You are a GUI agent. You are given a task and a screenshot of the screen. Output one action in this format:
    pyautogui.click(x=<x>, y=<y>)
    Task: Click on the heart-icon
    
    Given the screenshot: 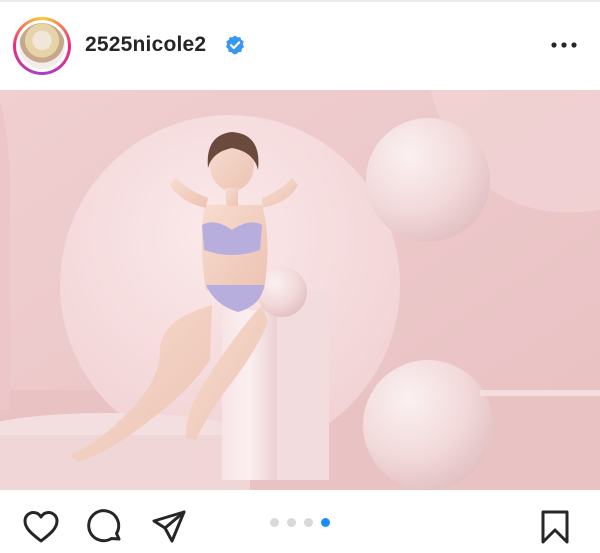 What is the action you would take?
    pyautogui.click(x=41, y=527)
    